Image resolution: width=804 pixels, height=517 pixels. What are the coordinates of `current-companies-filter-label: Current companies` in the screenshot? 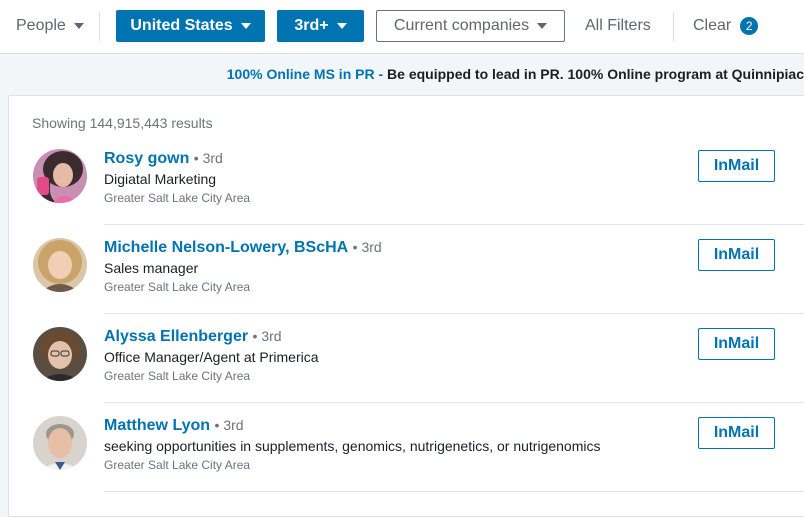 It's located at (461, 25).